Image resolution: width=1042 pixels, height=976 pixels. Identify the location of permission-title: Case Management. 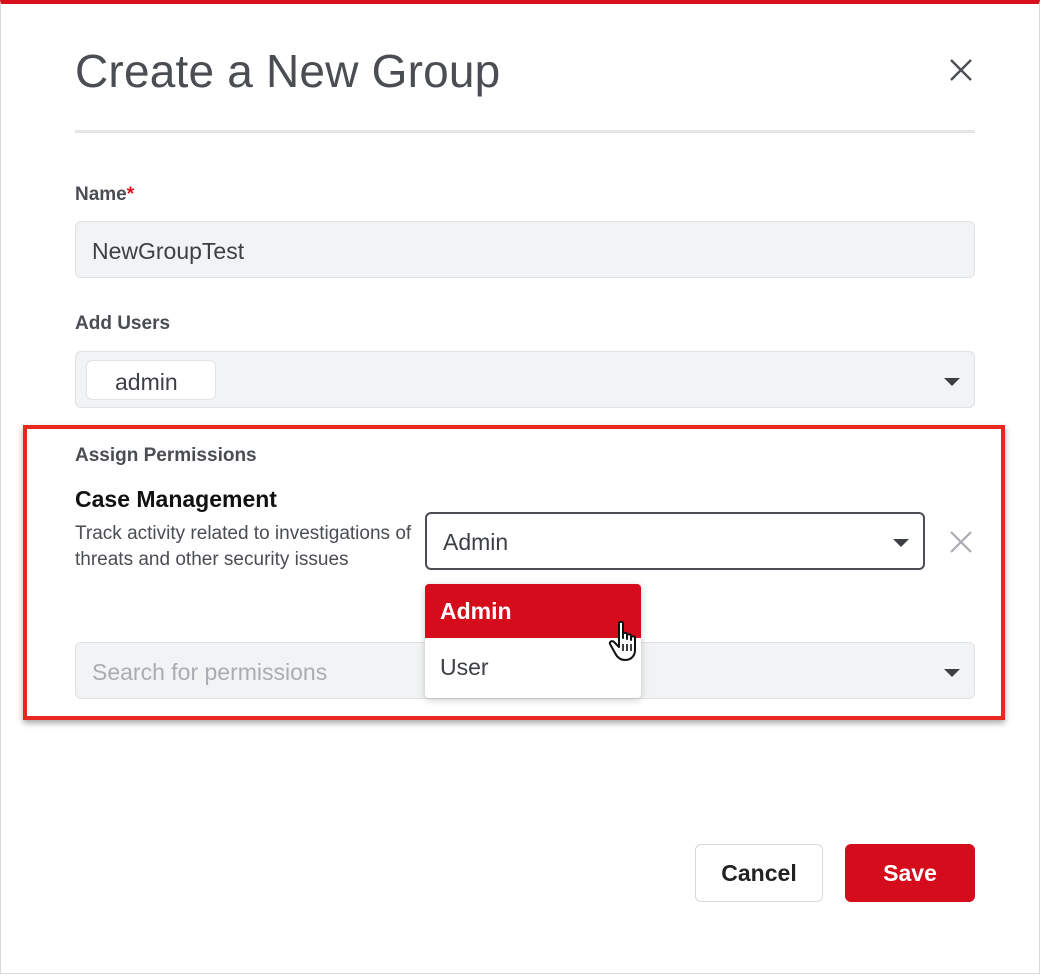
(176, 499).